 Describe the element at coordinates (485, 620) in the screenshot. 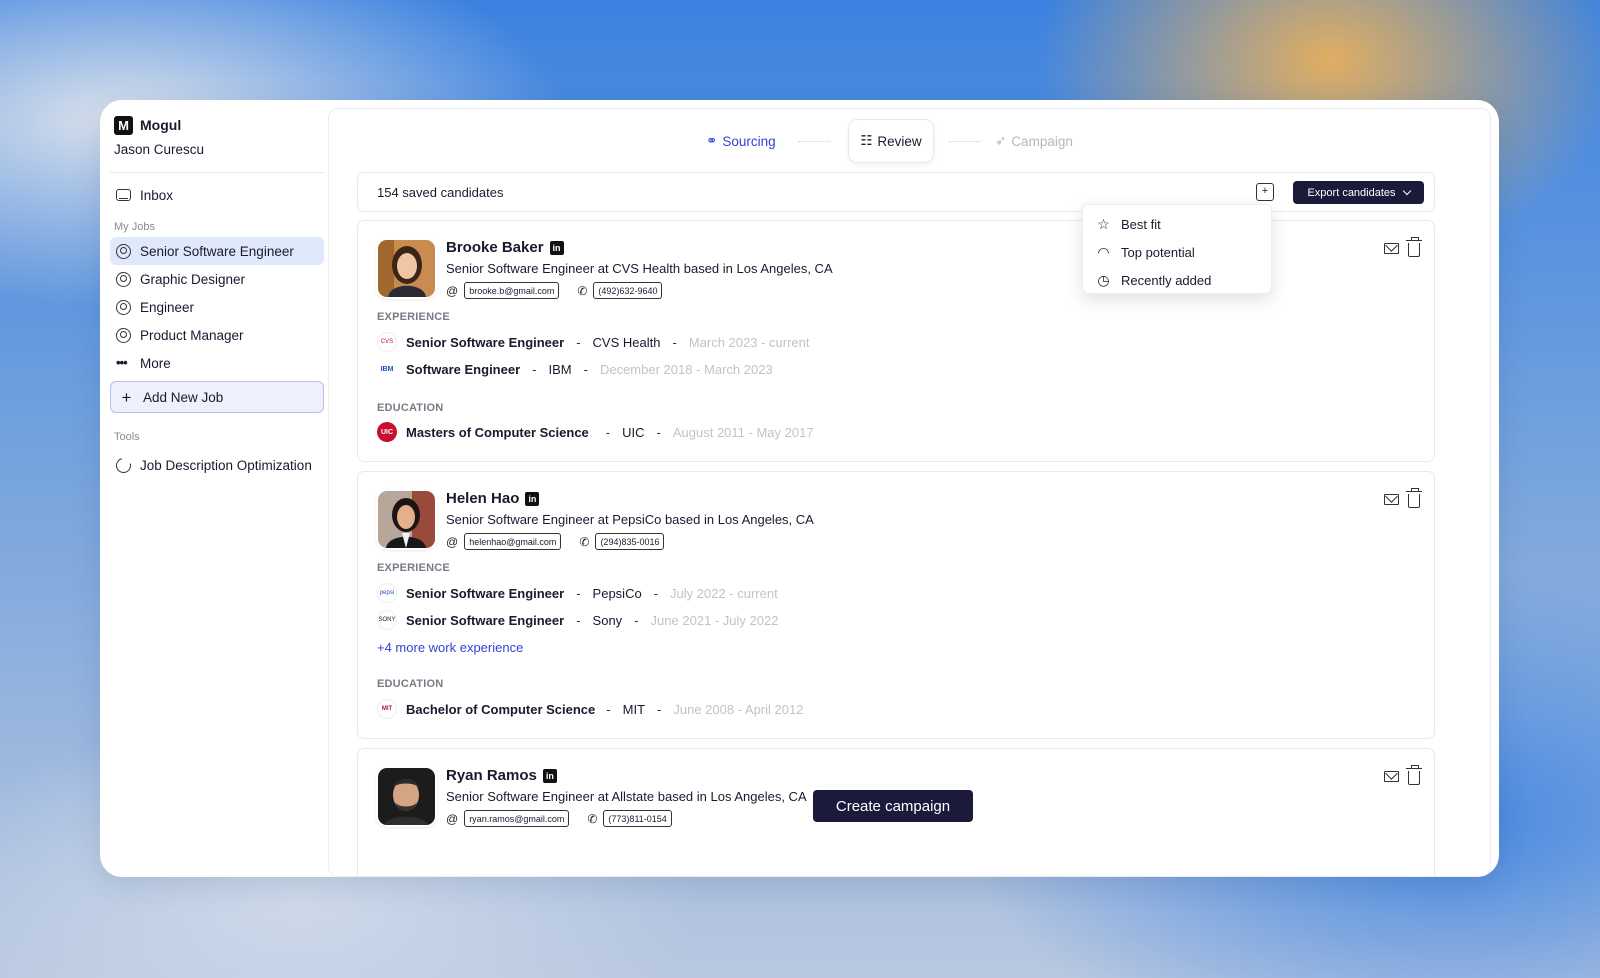

I see `role: Senior Software Engineer` at that location.